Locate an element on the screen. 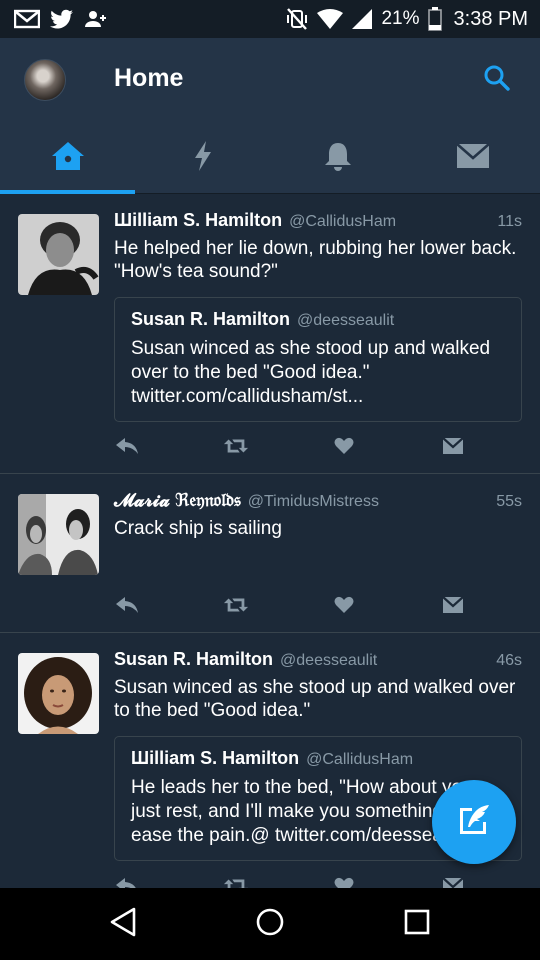 This screenshot has height=960, width=540. signal-icon is located at coordinates (362, 19).